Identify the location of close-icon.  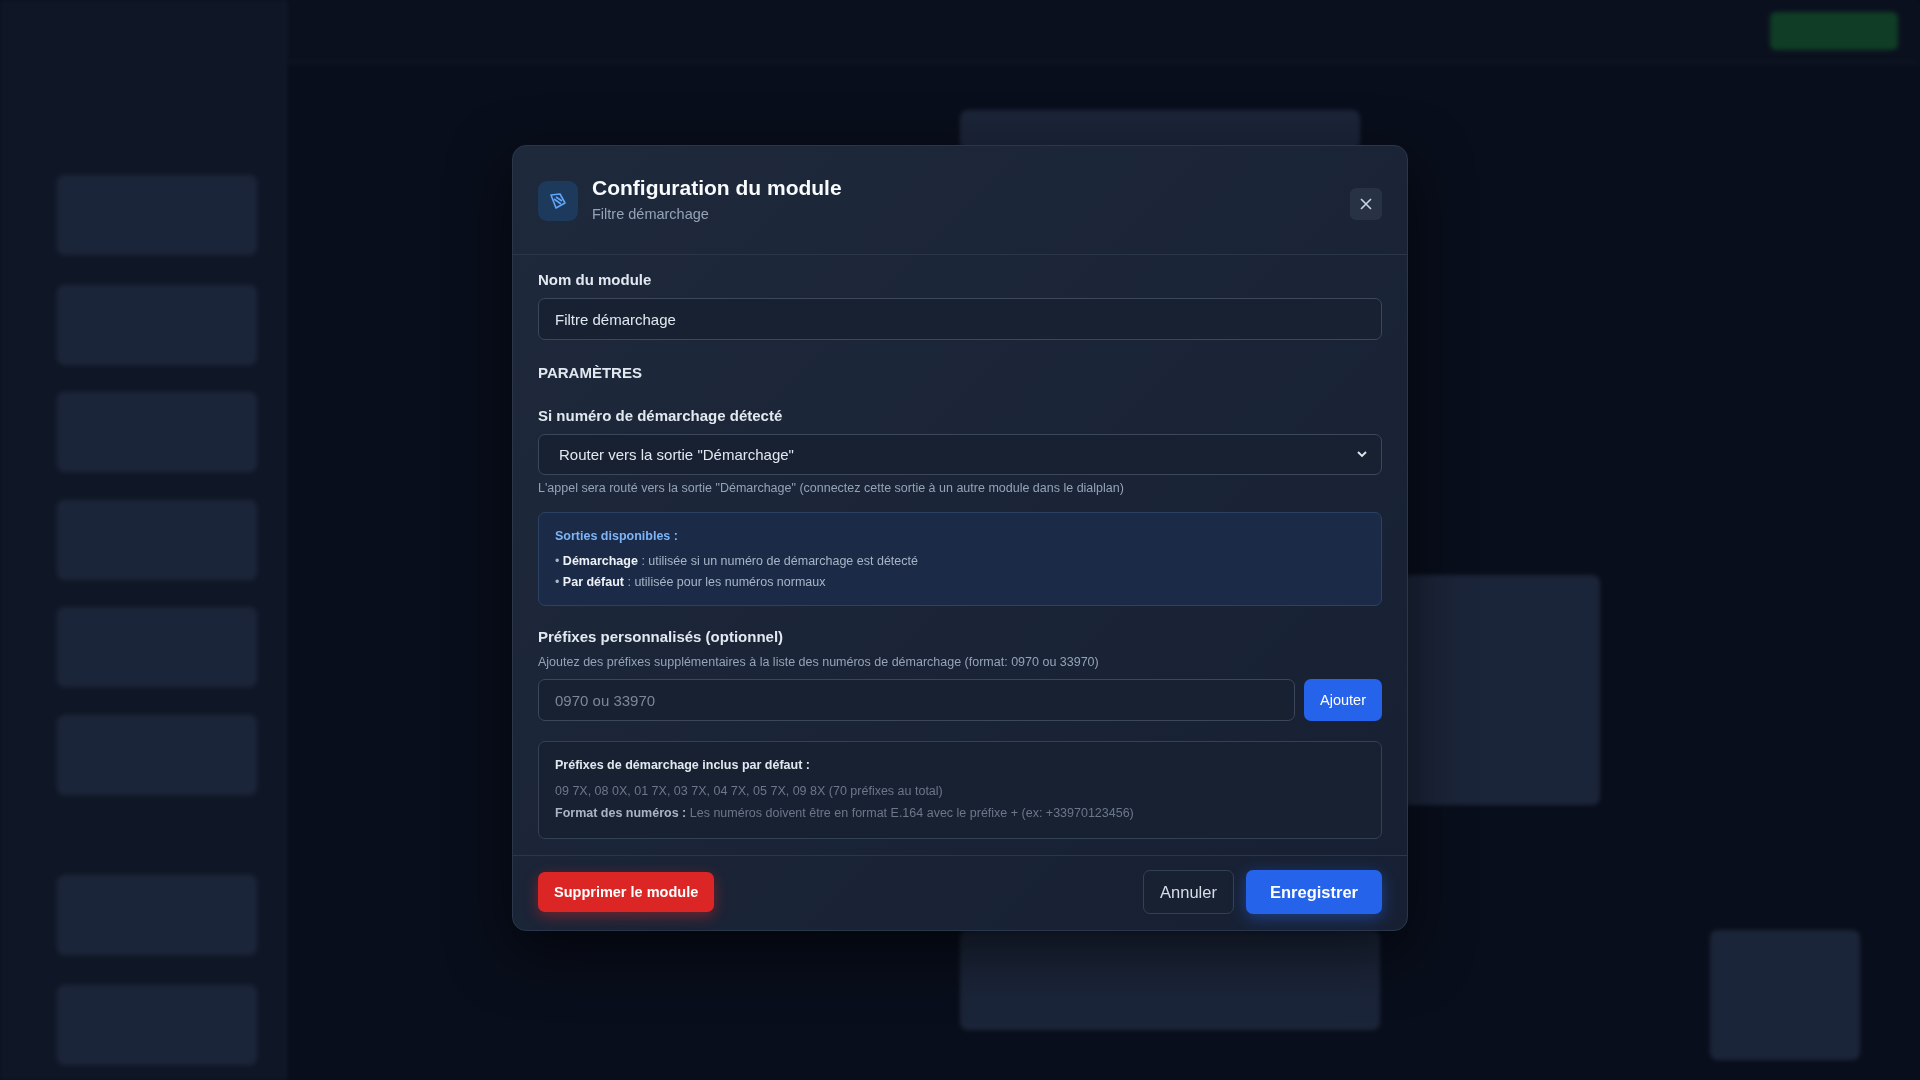
(1366, 204).